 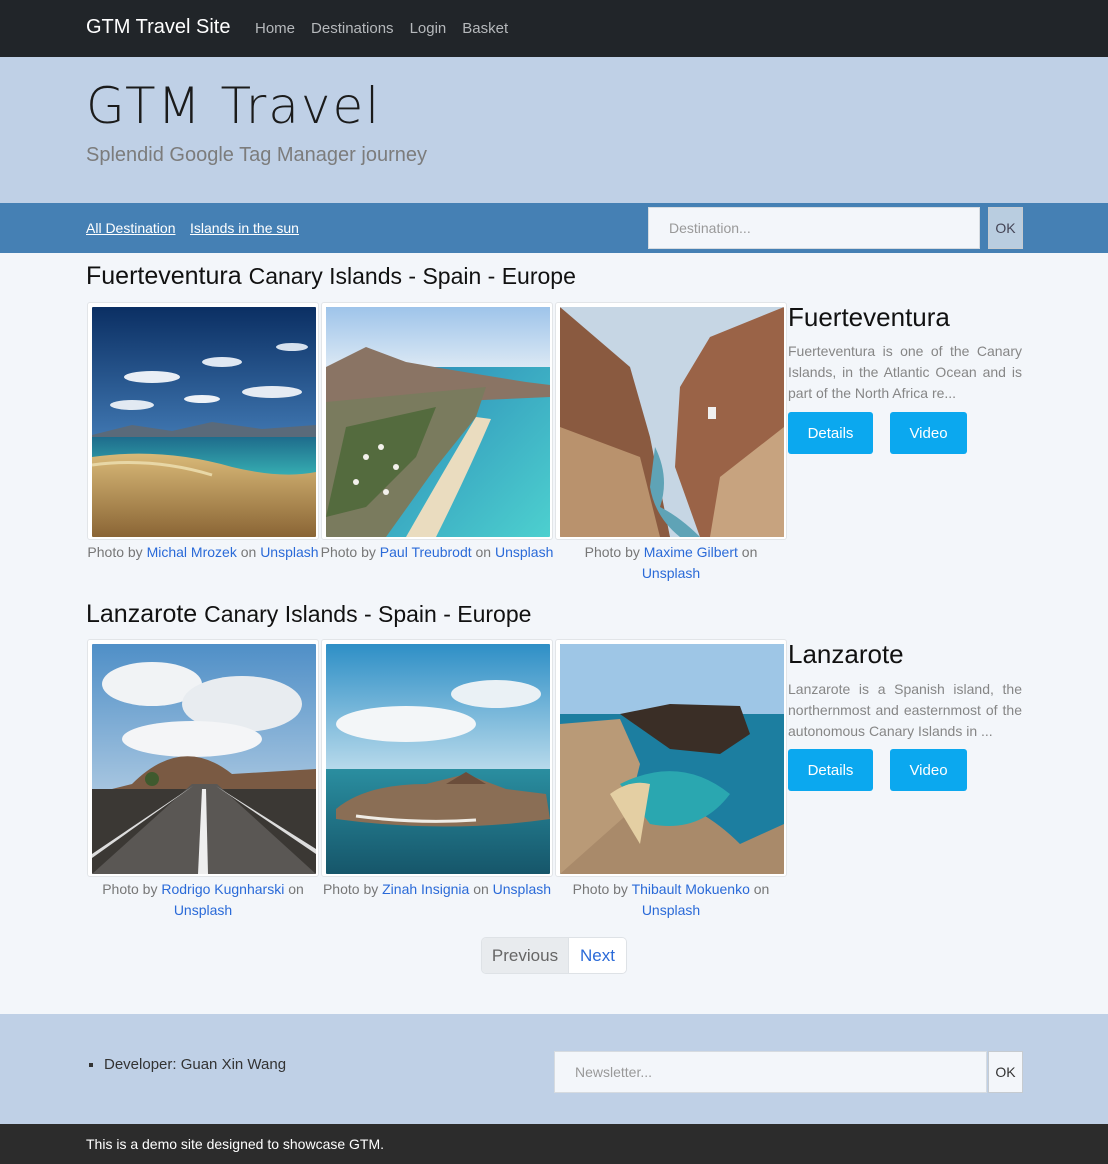 I want to click on photographer-link: Maxime Gilbert, so click(x=691, y=552).